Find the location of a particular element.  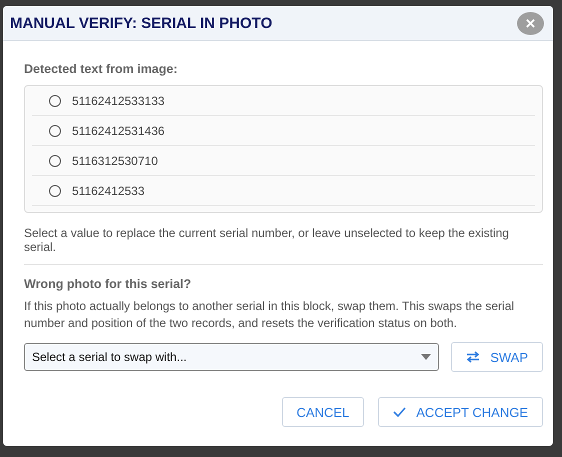

caret-icon is located at coordinates (426, 357).